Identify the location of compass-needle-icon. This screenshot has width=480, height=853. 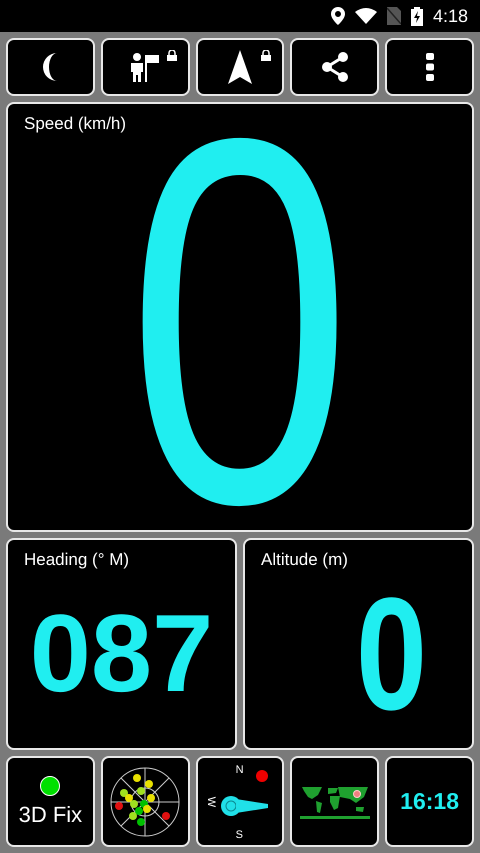
(244, 805).